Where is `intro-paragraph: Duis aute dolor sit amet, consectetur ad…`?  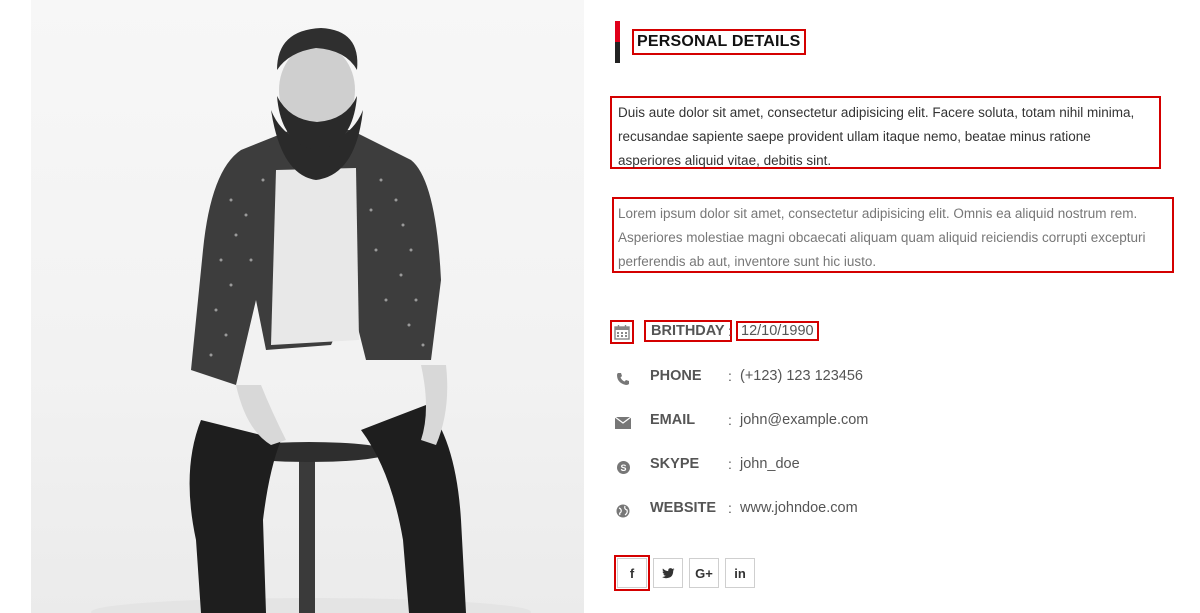 intro-paragraph: Duis aute dolor sit amet, consectetur ad… is located at coordinates (885, 132).